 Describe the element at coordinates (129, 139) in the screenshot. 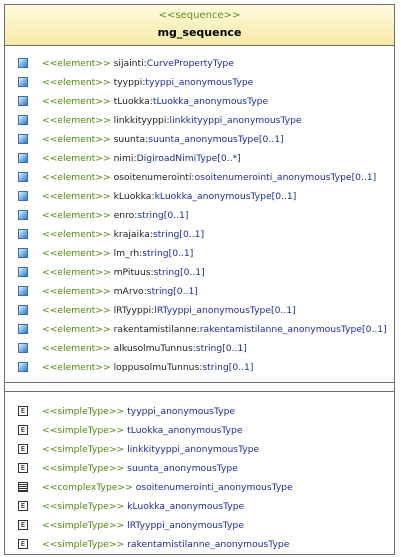

I see `element-name: suunta` at that location.